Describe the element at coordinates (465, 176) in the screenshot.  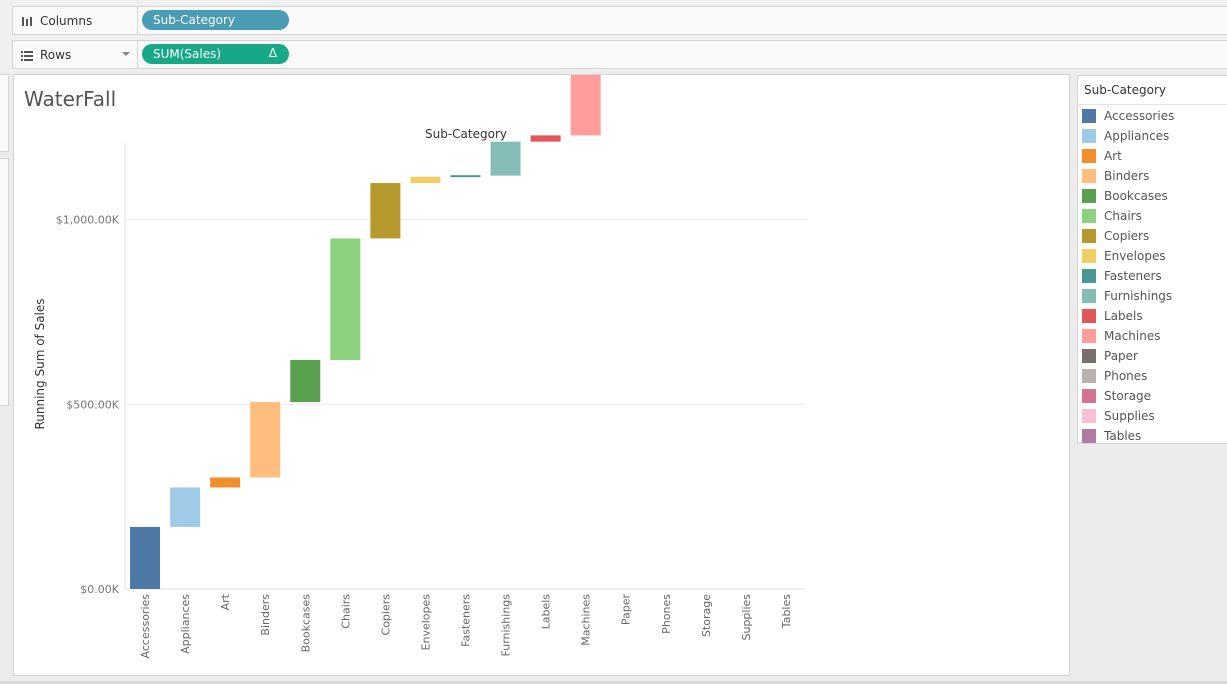
I see `bar-fasteners` at that location.